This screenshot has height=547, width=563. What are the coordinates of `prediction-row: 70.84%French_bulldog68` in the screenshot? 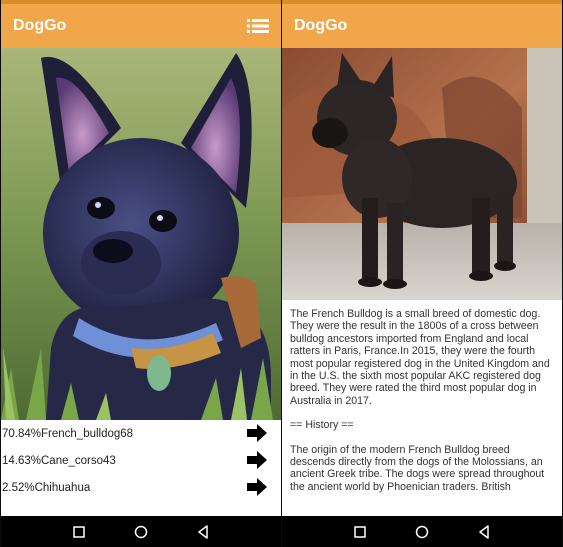 It's located at (141, 433).